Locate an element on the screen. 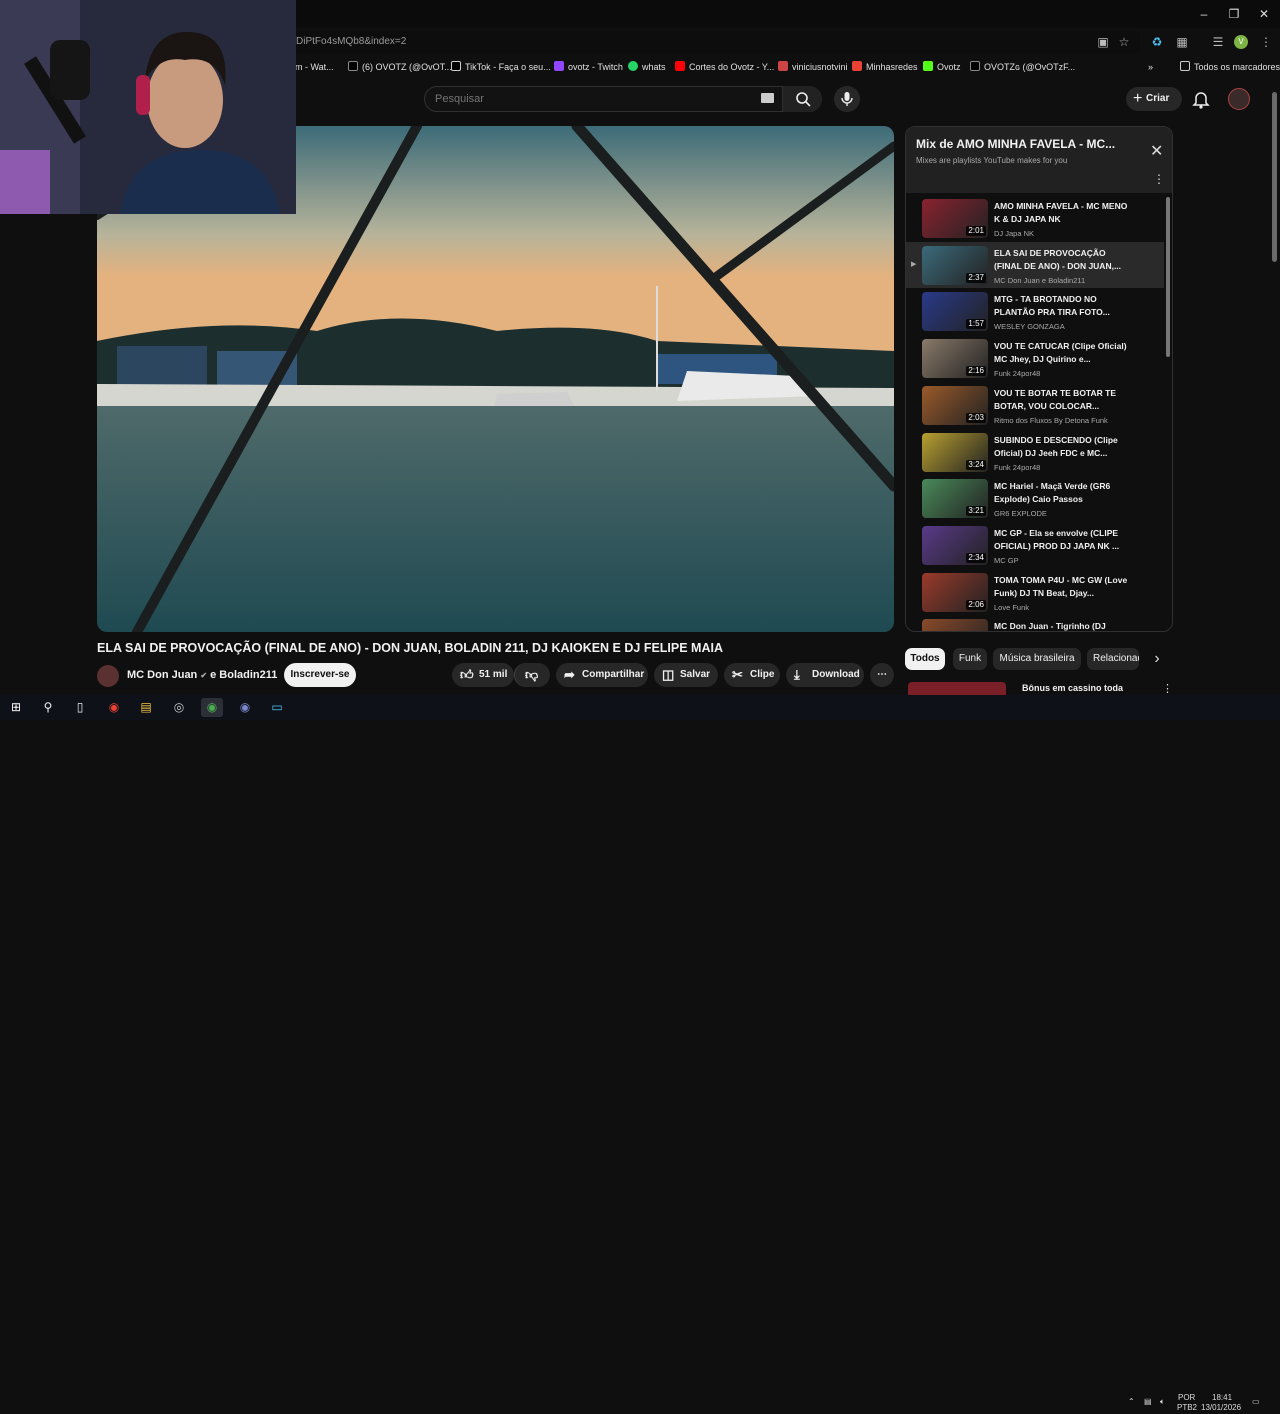 The image size is (1280, 1414). playlist-item-channel: GR6 EXPLODE is located at coordinates (1020, 514).